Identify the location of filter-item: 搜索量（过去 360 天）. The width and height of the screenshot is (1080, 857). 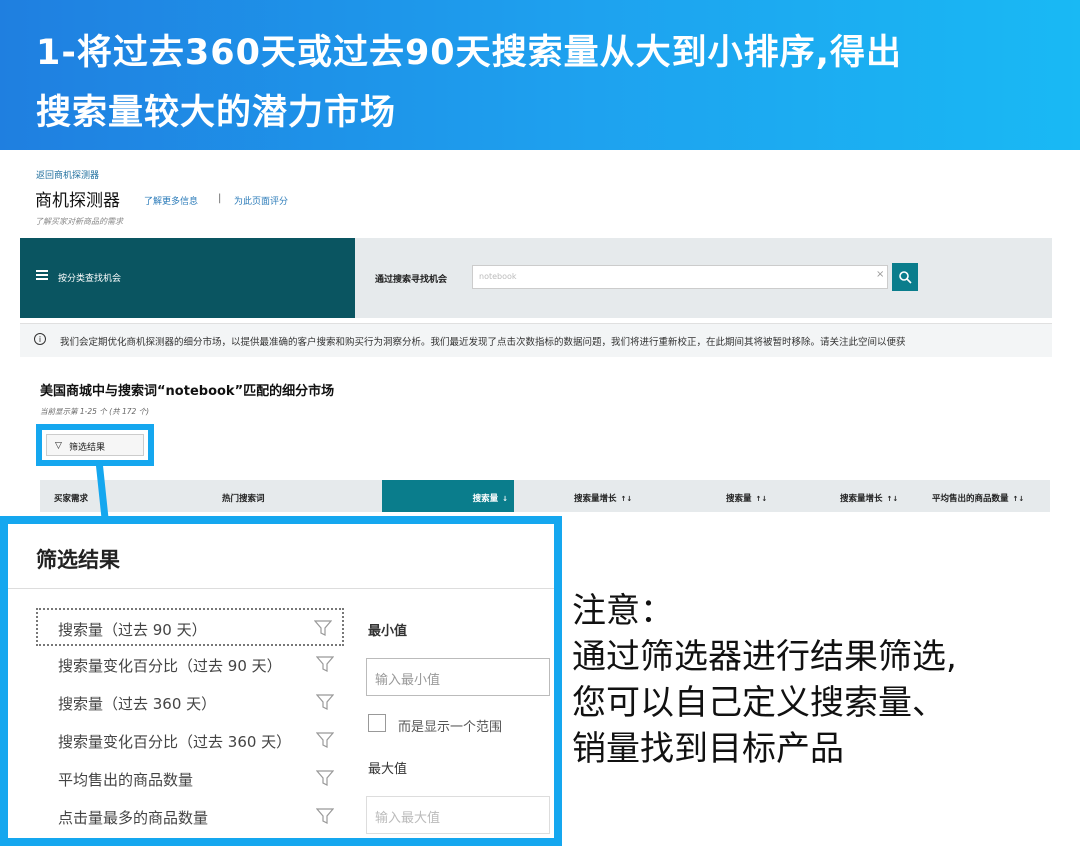
(190, 703).